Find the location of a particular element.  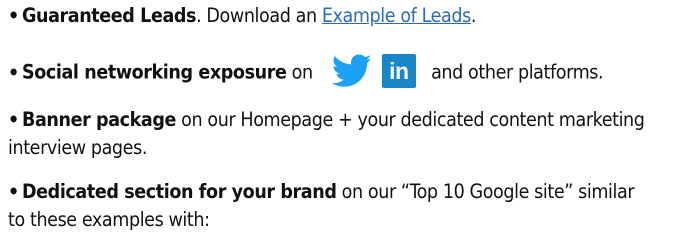

item-title: Guaranteed Leads is located at coordinates (109, 15).